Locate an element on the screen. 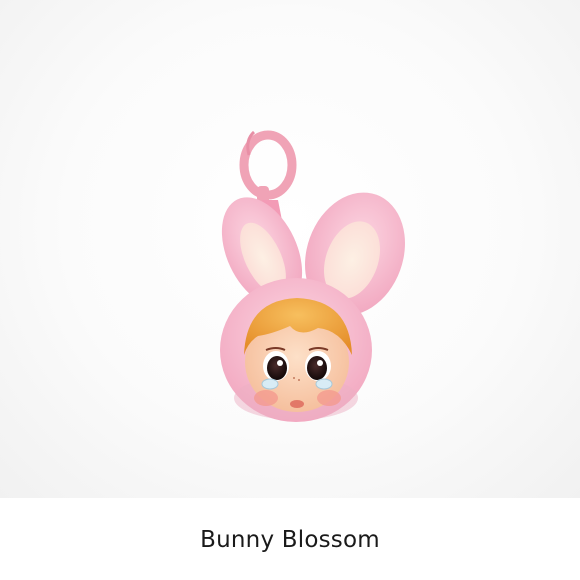 This screenshot has width=580, height=580. carabiner-clip is located at coordinates (268, 169).